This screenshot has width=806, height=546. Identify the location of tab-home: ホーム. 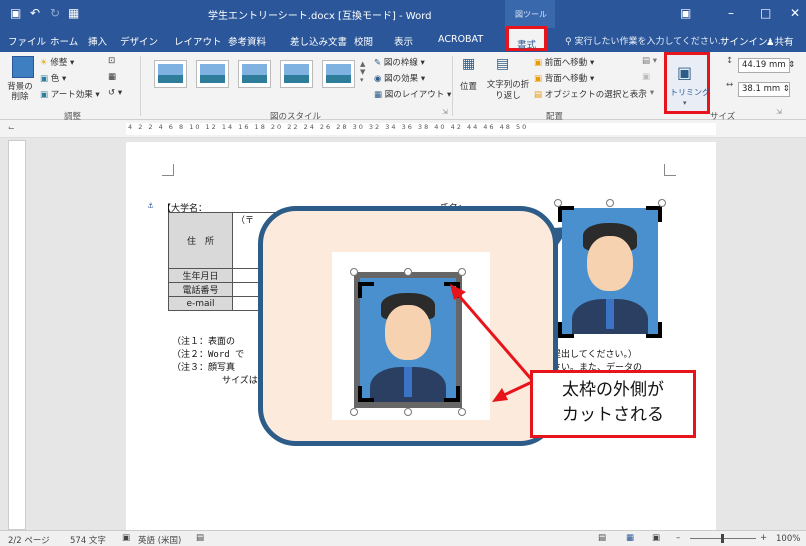
(64, 41).